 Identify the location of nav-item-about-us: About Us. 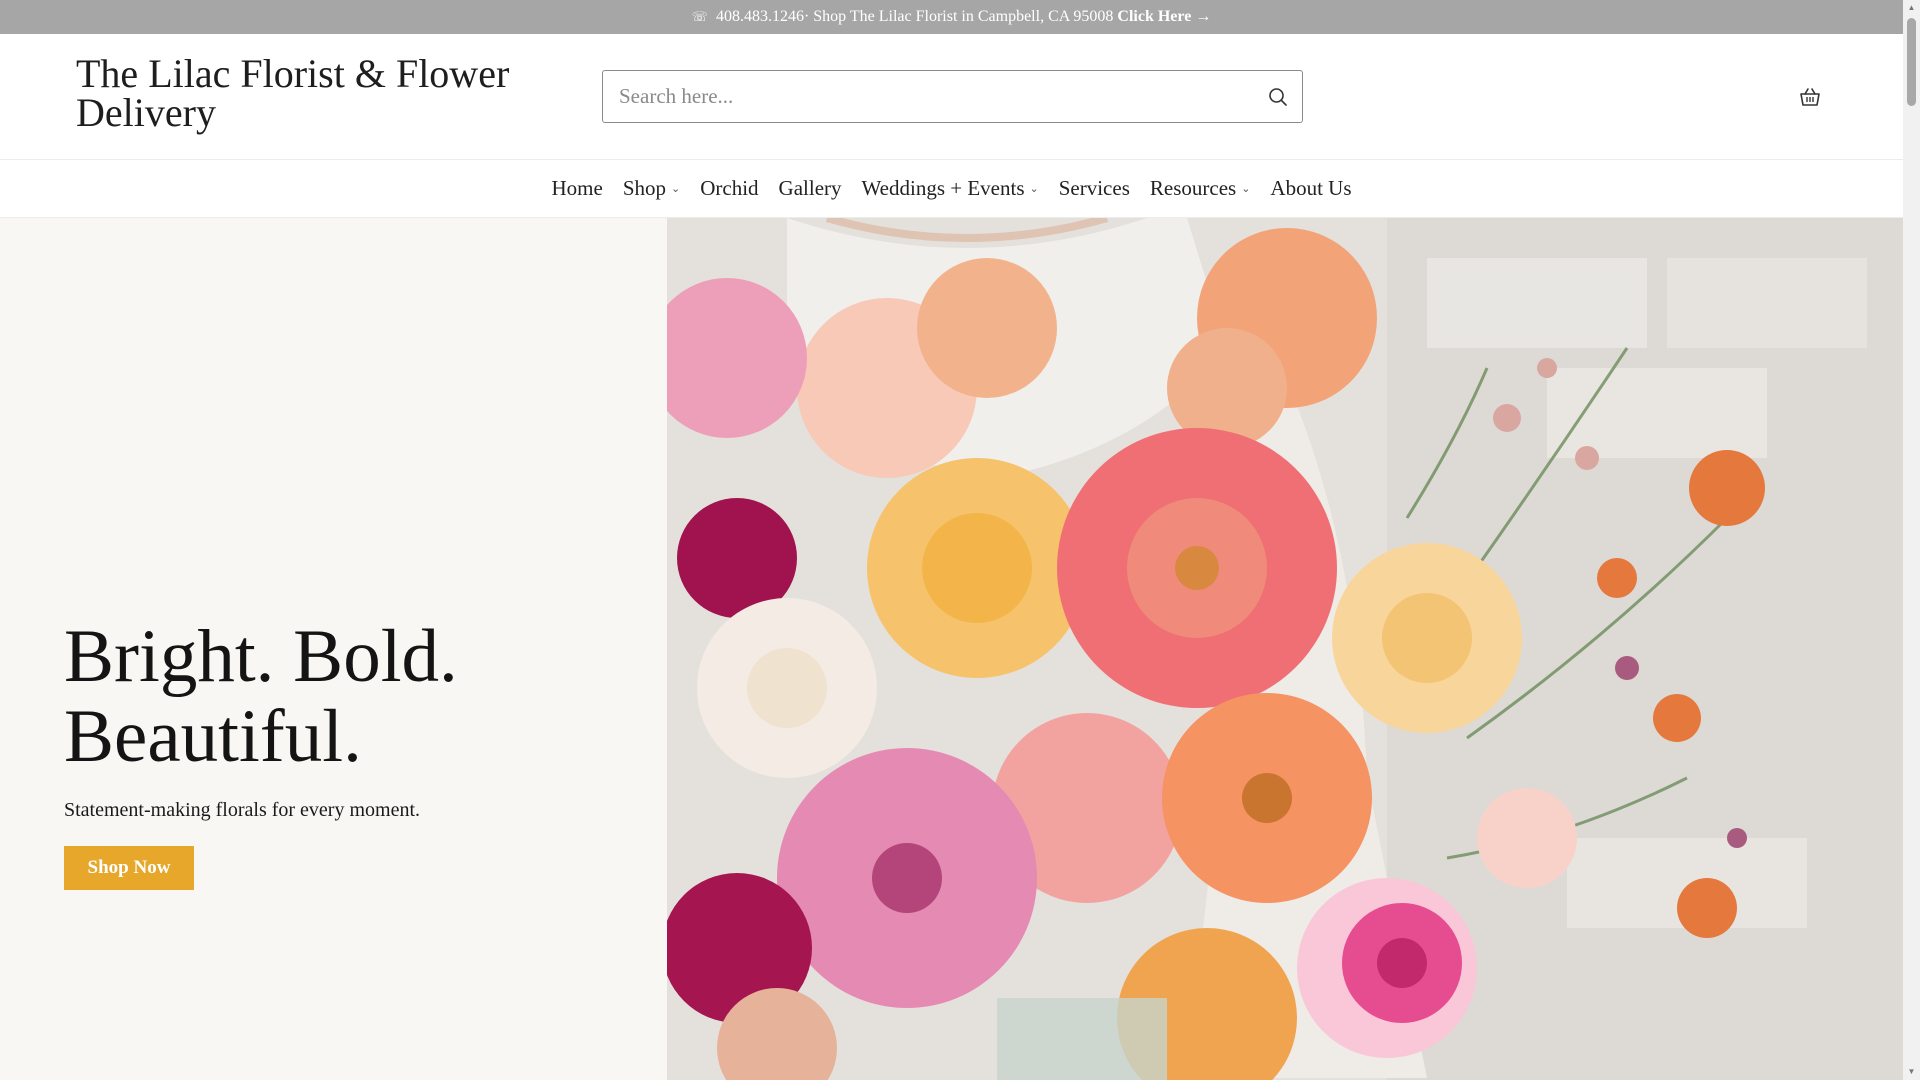
(1310, 188).